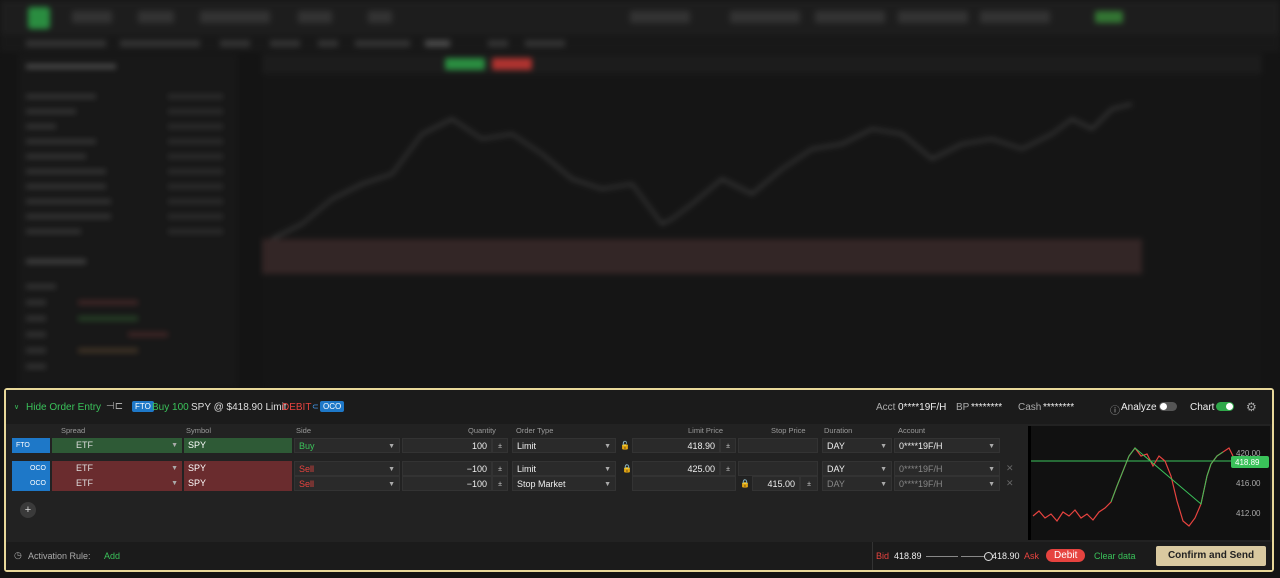 Image resolution: width=1280 pixels, height=578 pixels. I want to click on limit-price-input: 418.90, so click(676, 445).